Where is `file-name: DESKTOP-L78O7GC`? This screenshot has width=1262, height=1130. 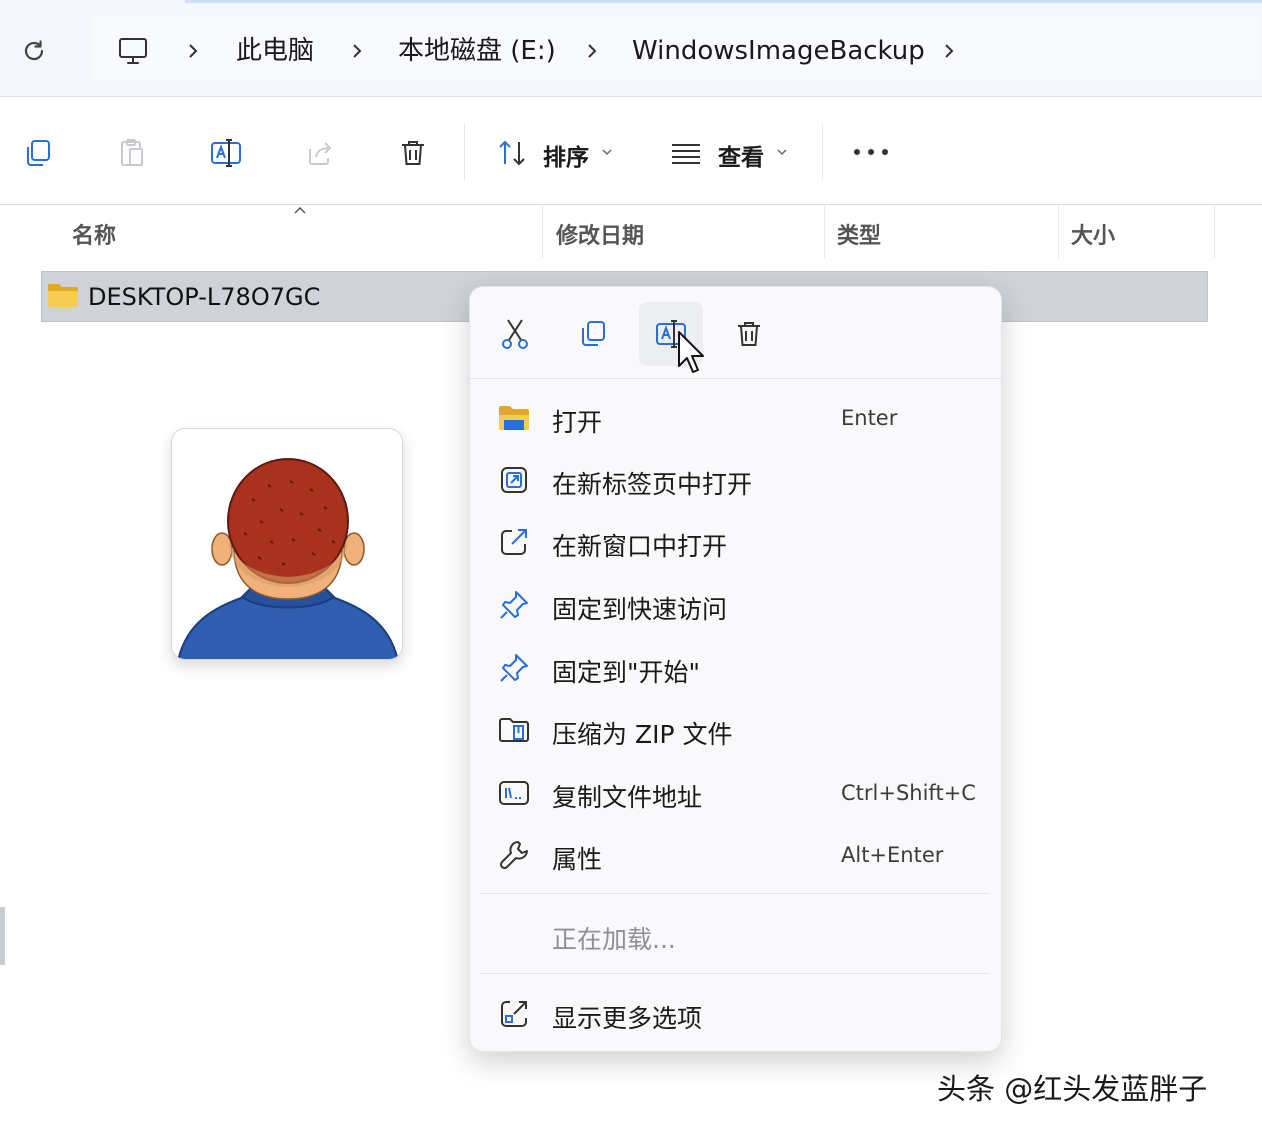 file-name: DESKTOP-L78O7GC is located at coordinates (204, 297).